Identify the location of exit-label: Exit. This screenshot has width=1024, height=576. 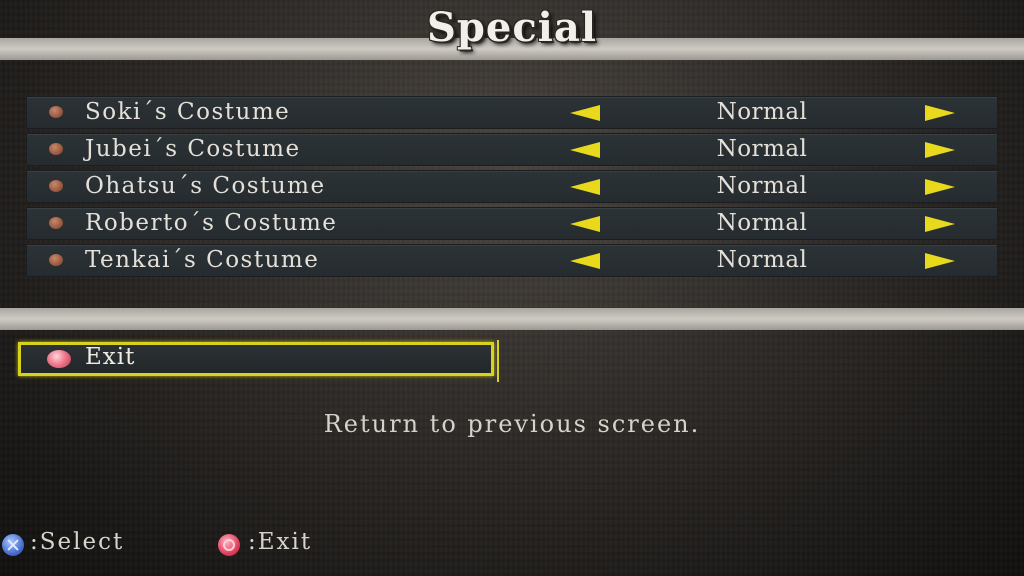
(110, 357).